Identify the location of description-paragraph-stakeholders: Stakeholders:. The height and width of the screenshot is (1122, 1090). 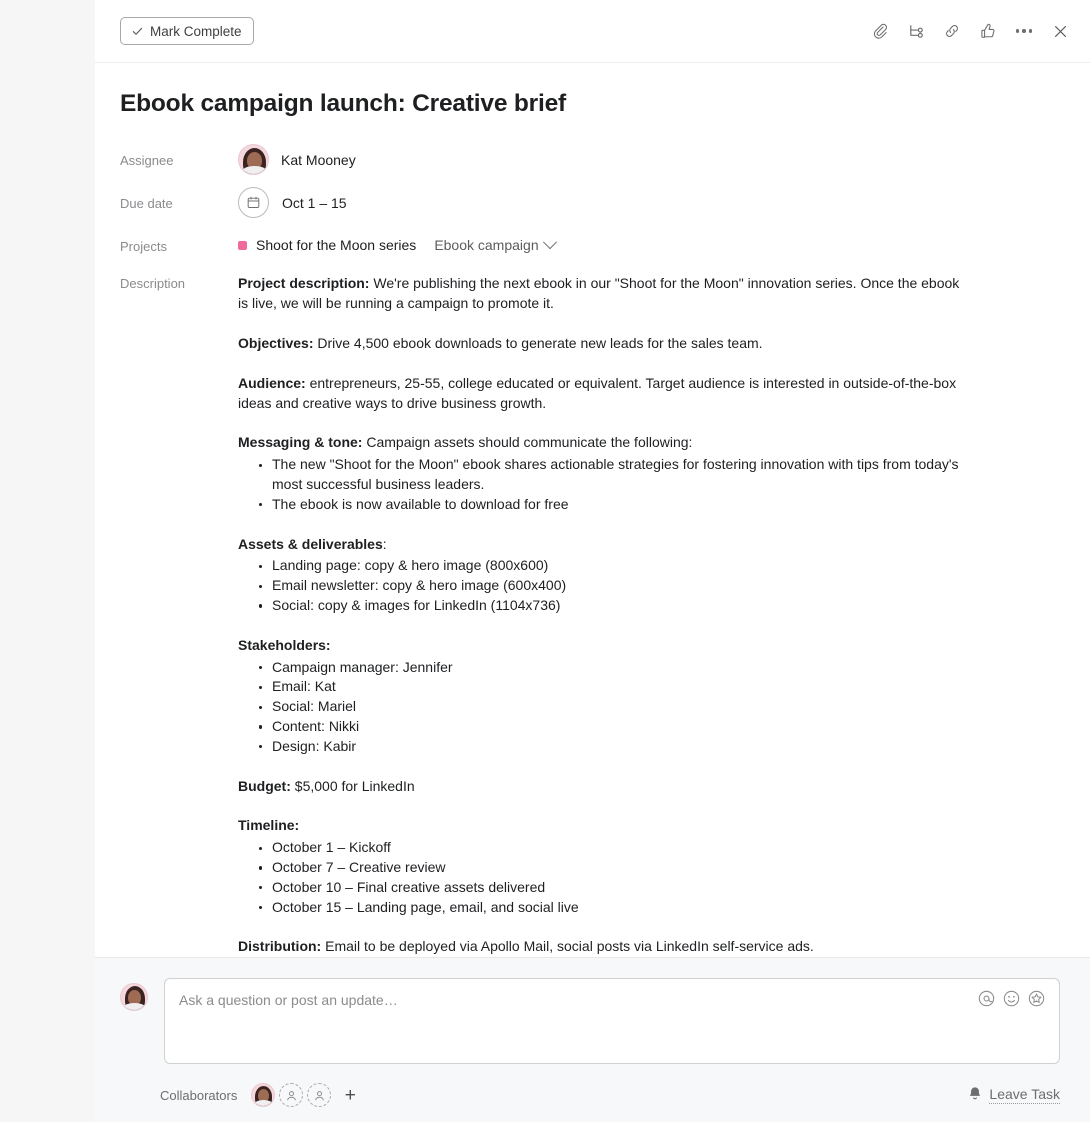
(603, 646).